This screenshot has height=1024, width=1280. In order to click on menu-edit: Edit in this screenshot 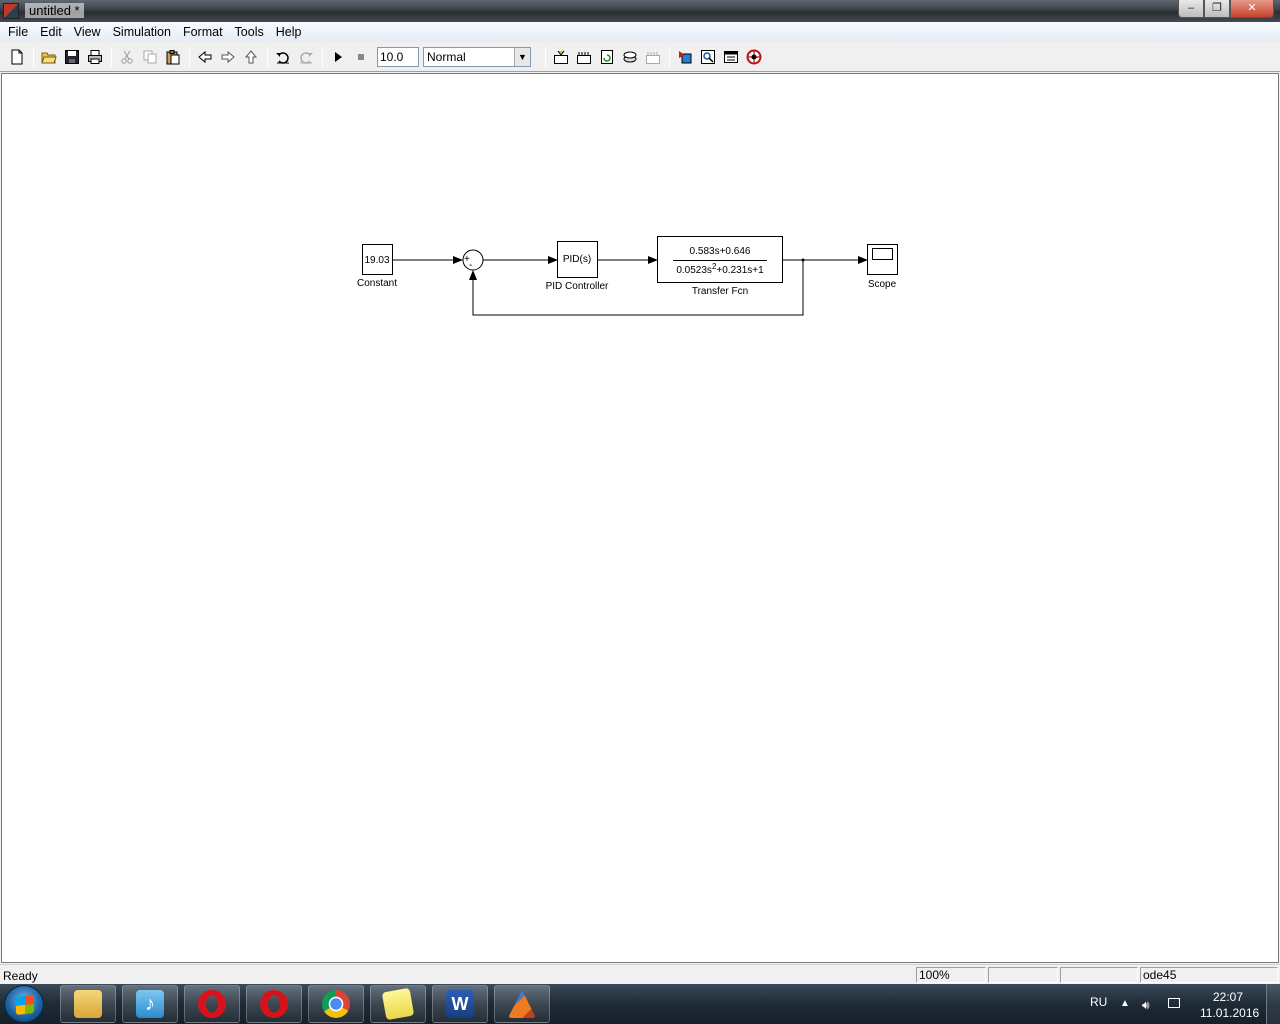, I will do `click(51, 32)`.